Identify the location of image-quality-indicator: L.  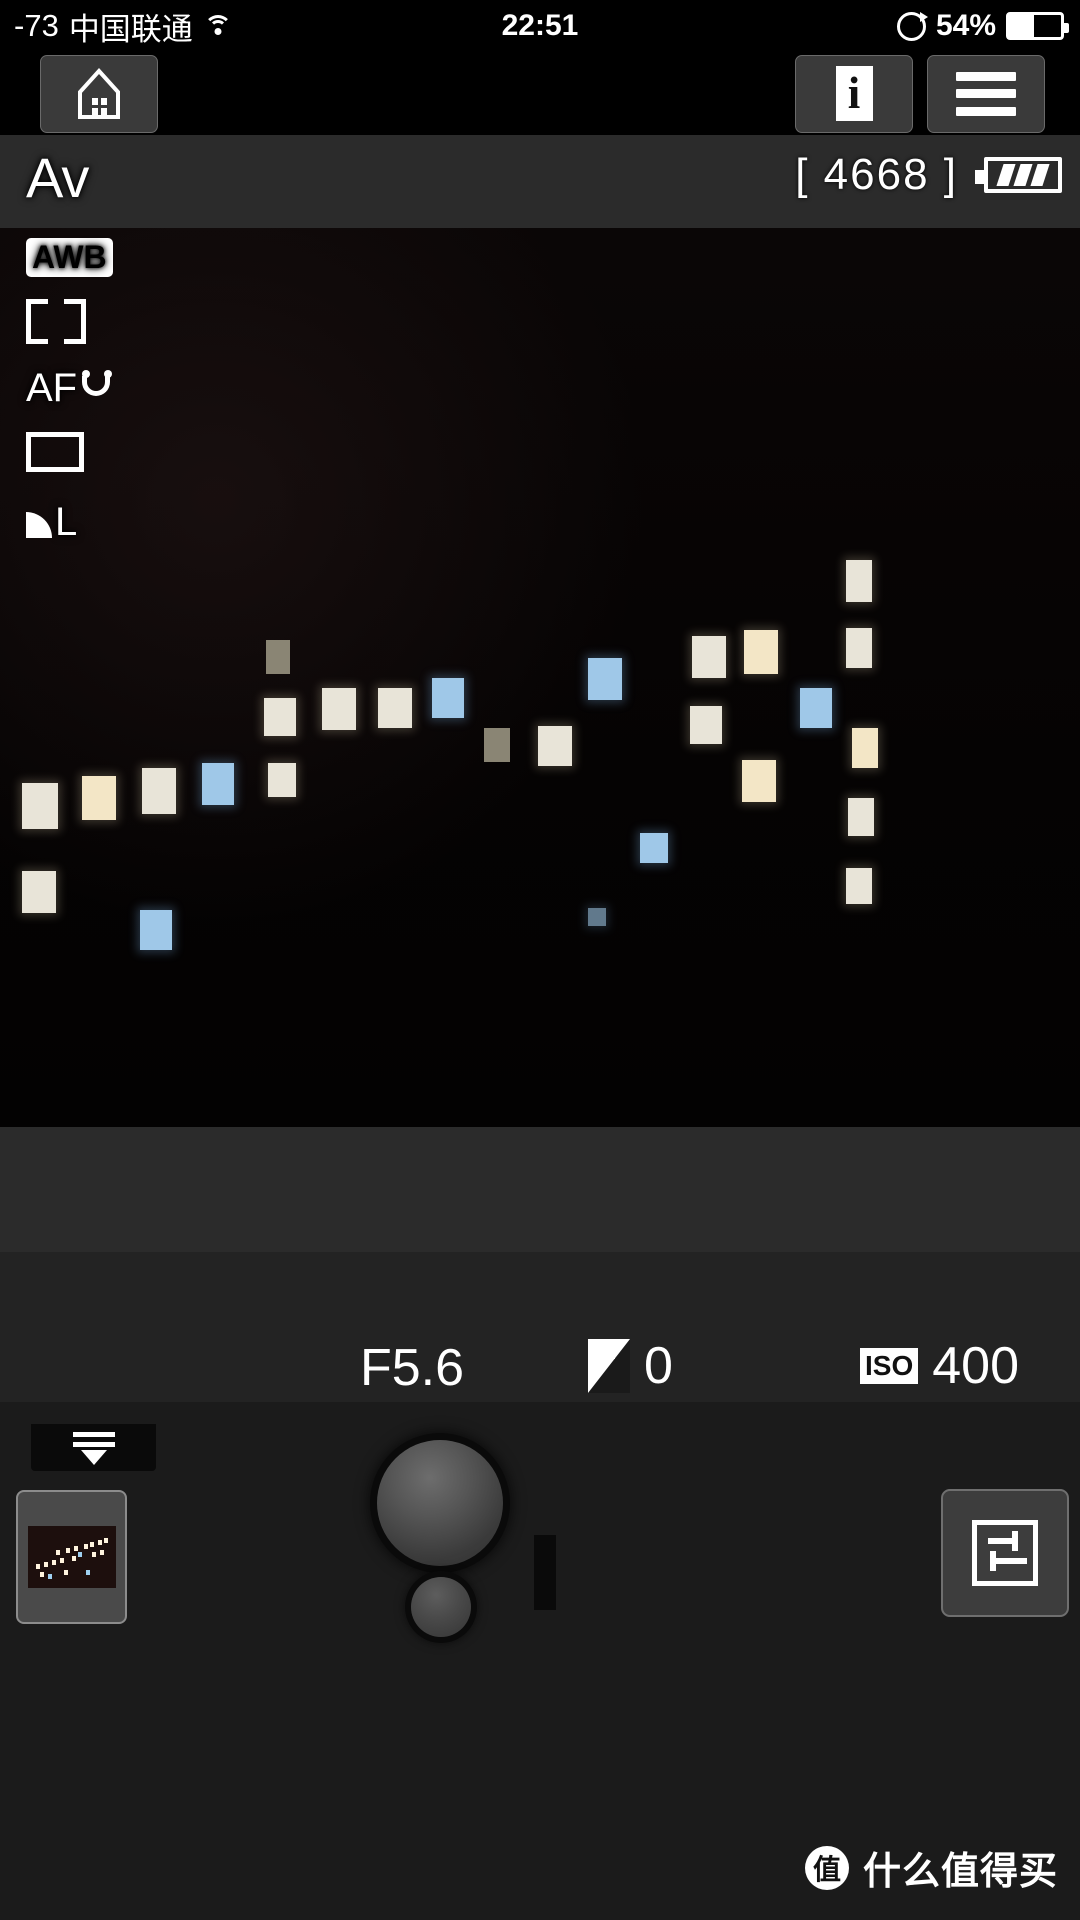
(126, 522).